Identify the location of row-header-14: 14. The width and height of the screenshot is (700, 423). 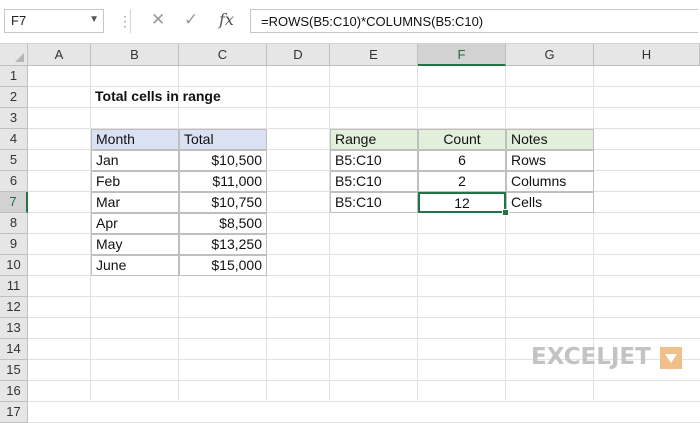
(14, 349).